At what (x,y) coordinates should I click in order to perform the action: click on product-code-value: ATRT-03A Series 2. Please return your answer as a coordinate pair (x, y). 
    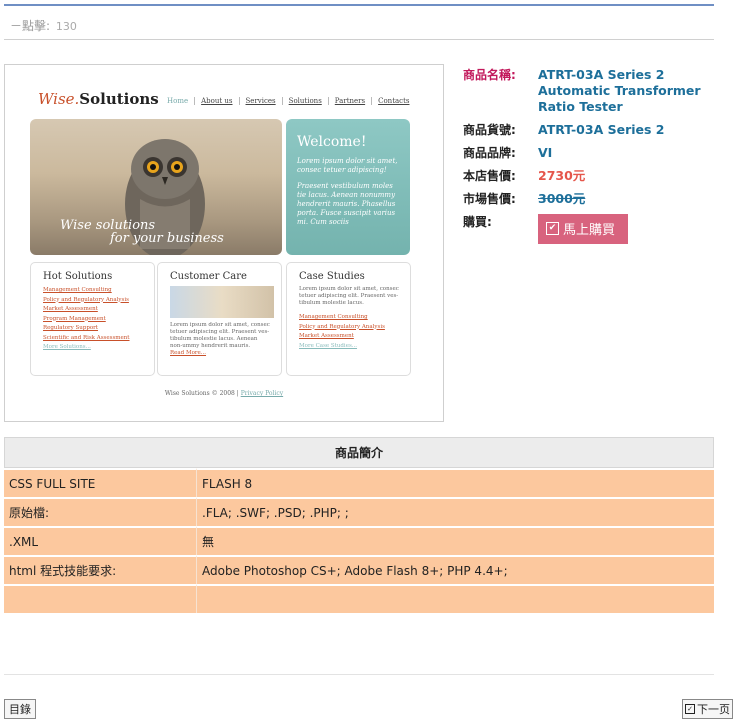
    Looking at the image, I should click on (601, 129).